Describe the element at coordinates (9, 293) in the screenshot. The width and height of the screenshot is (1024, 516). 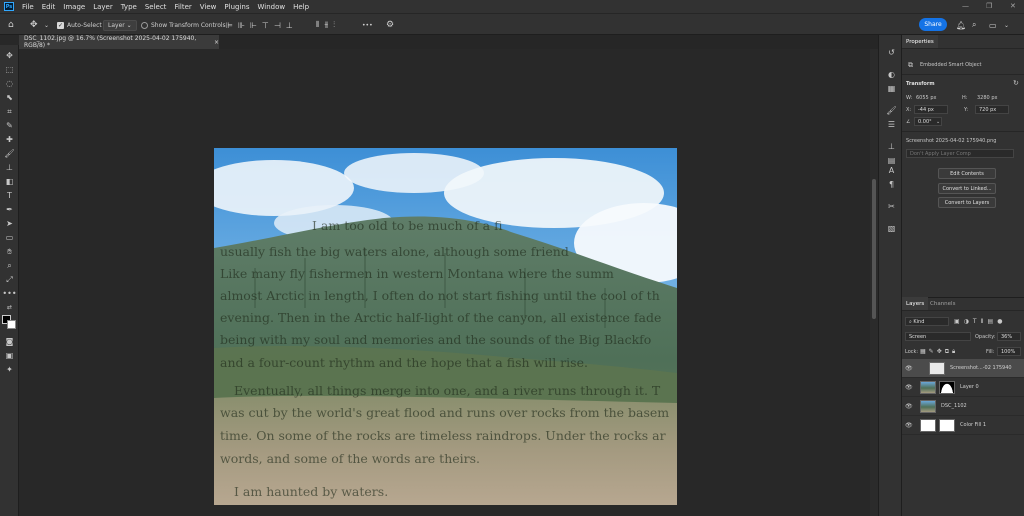
I see `more-tools-icon: •••` at that location.